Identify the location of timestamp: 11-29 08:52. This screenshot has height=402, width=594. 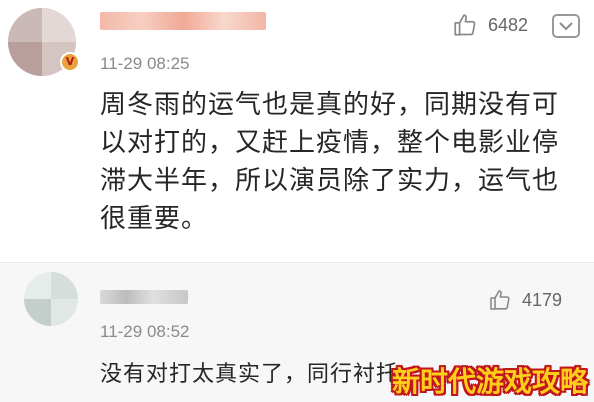
(145, 331).